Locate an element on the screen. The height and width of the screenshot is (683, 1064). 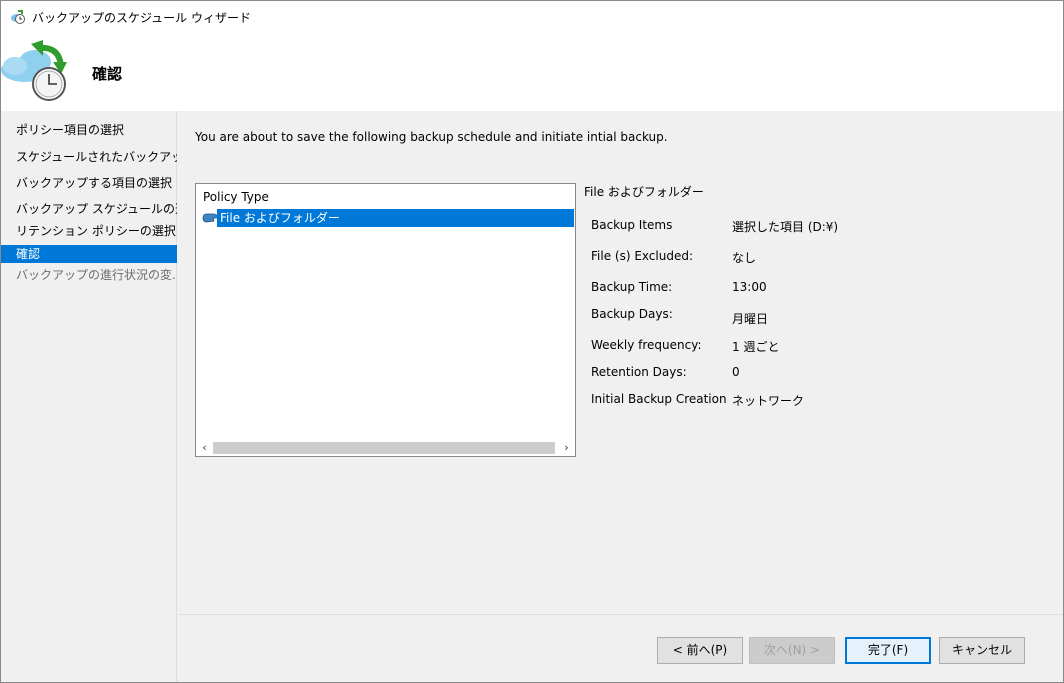
detail-label-weekly-frequency: Weekly frequency: is located at coordinates (646, 345).